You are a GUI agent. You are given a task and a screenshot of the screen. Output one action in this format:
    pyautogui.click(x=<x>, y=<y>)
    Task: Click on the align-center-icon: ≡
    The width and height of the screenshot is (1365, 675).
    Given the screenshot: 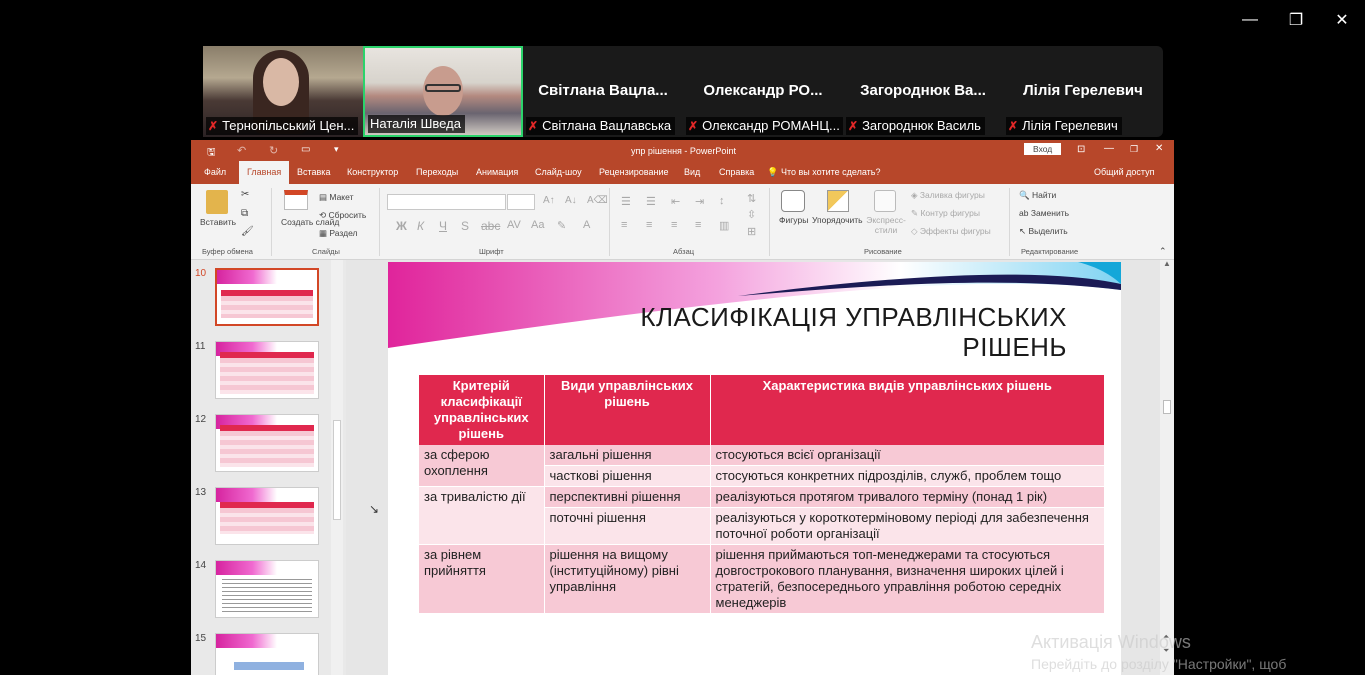 What is the action you would take?
    pyautogui.click(x=649, y=225)
    